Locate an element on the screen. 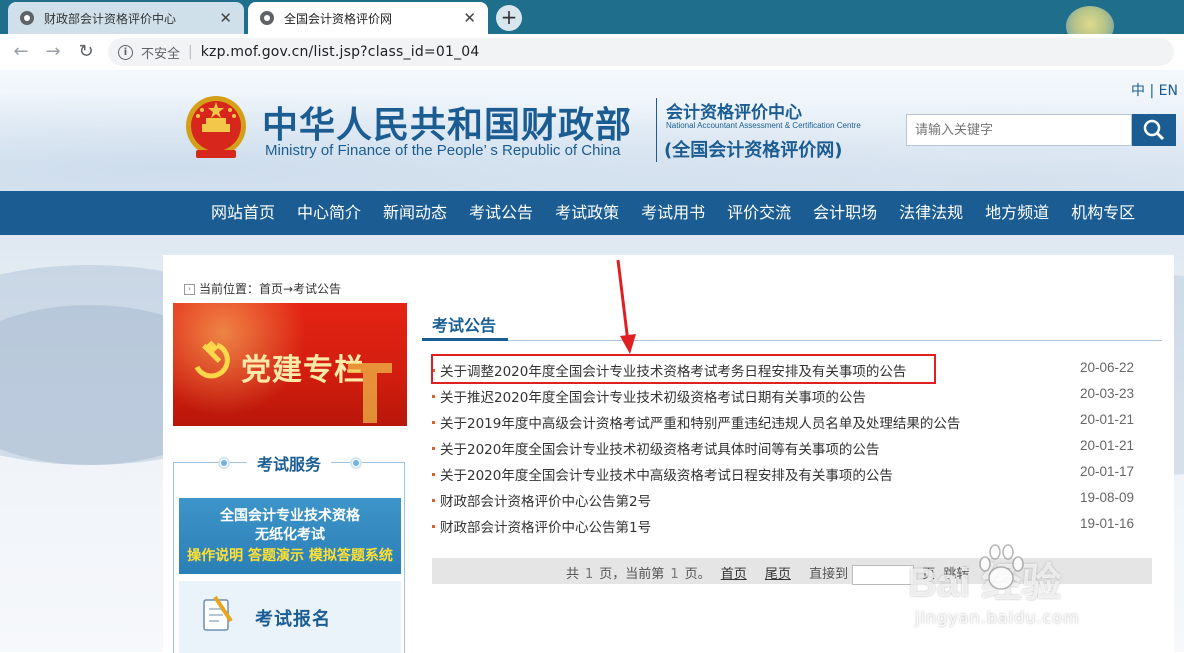 The image size is (1184, 653). browser-tab-2: 全国会计资格评价网 ✕ is located at coordinates (368, 18).